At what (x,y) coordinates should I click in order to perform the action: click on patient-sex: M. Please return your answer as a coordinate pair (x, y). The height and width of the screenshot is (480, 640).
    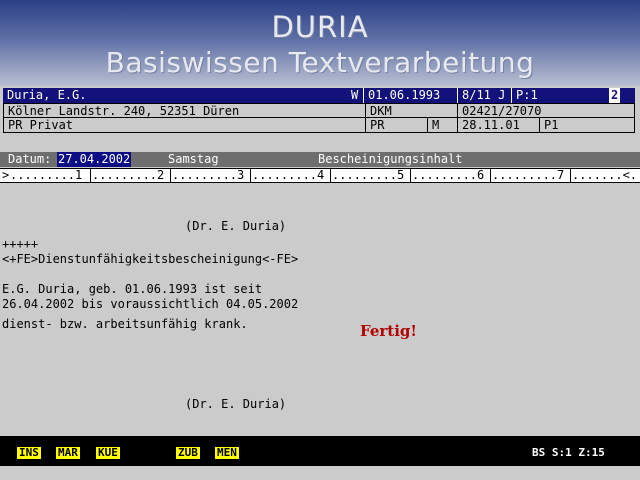
    Looking at the image, I should click on (443, 125).